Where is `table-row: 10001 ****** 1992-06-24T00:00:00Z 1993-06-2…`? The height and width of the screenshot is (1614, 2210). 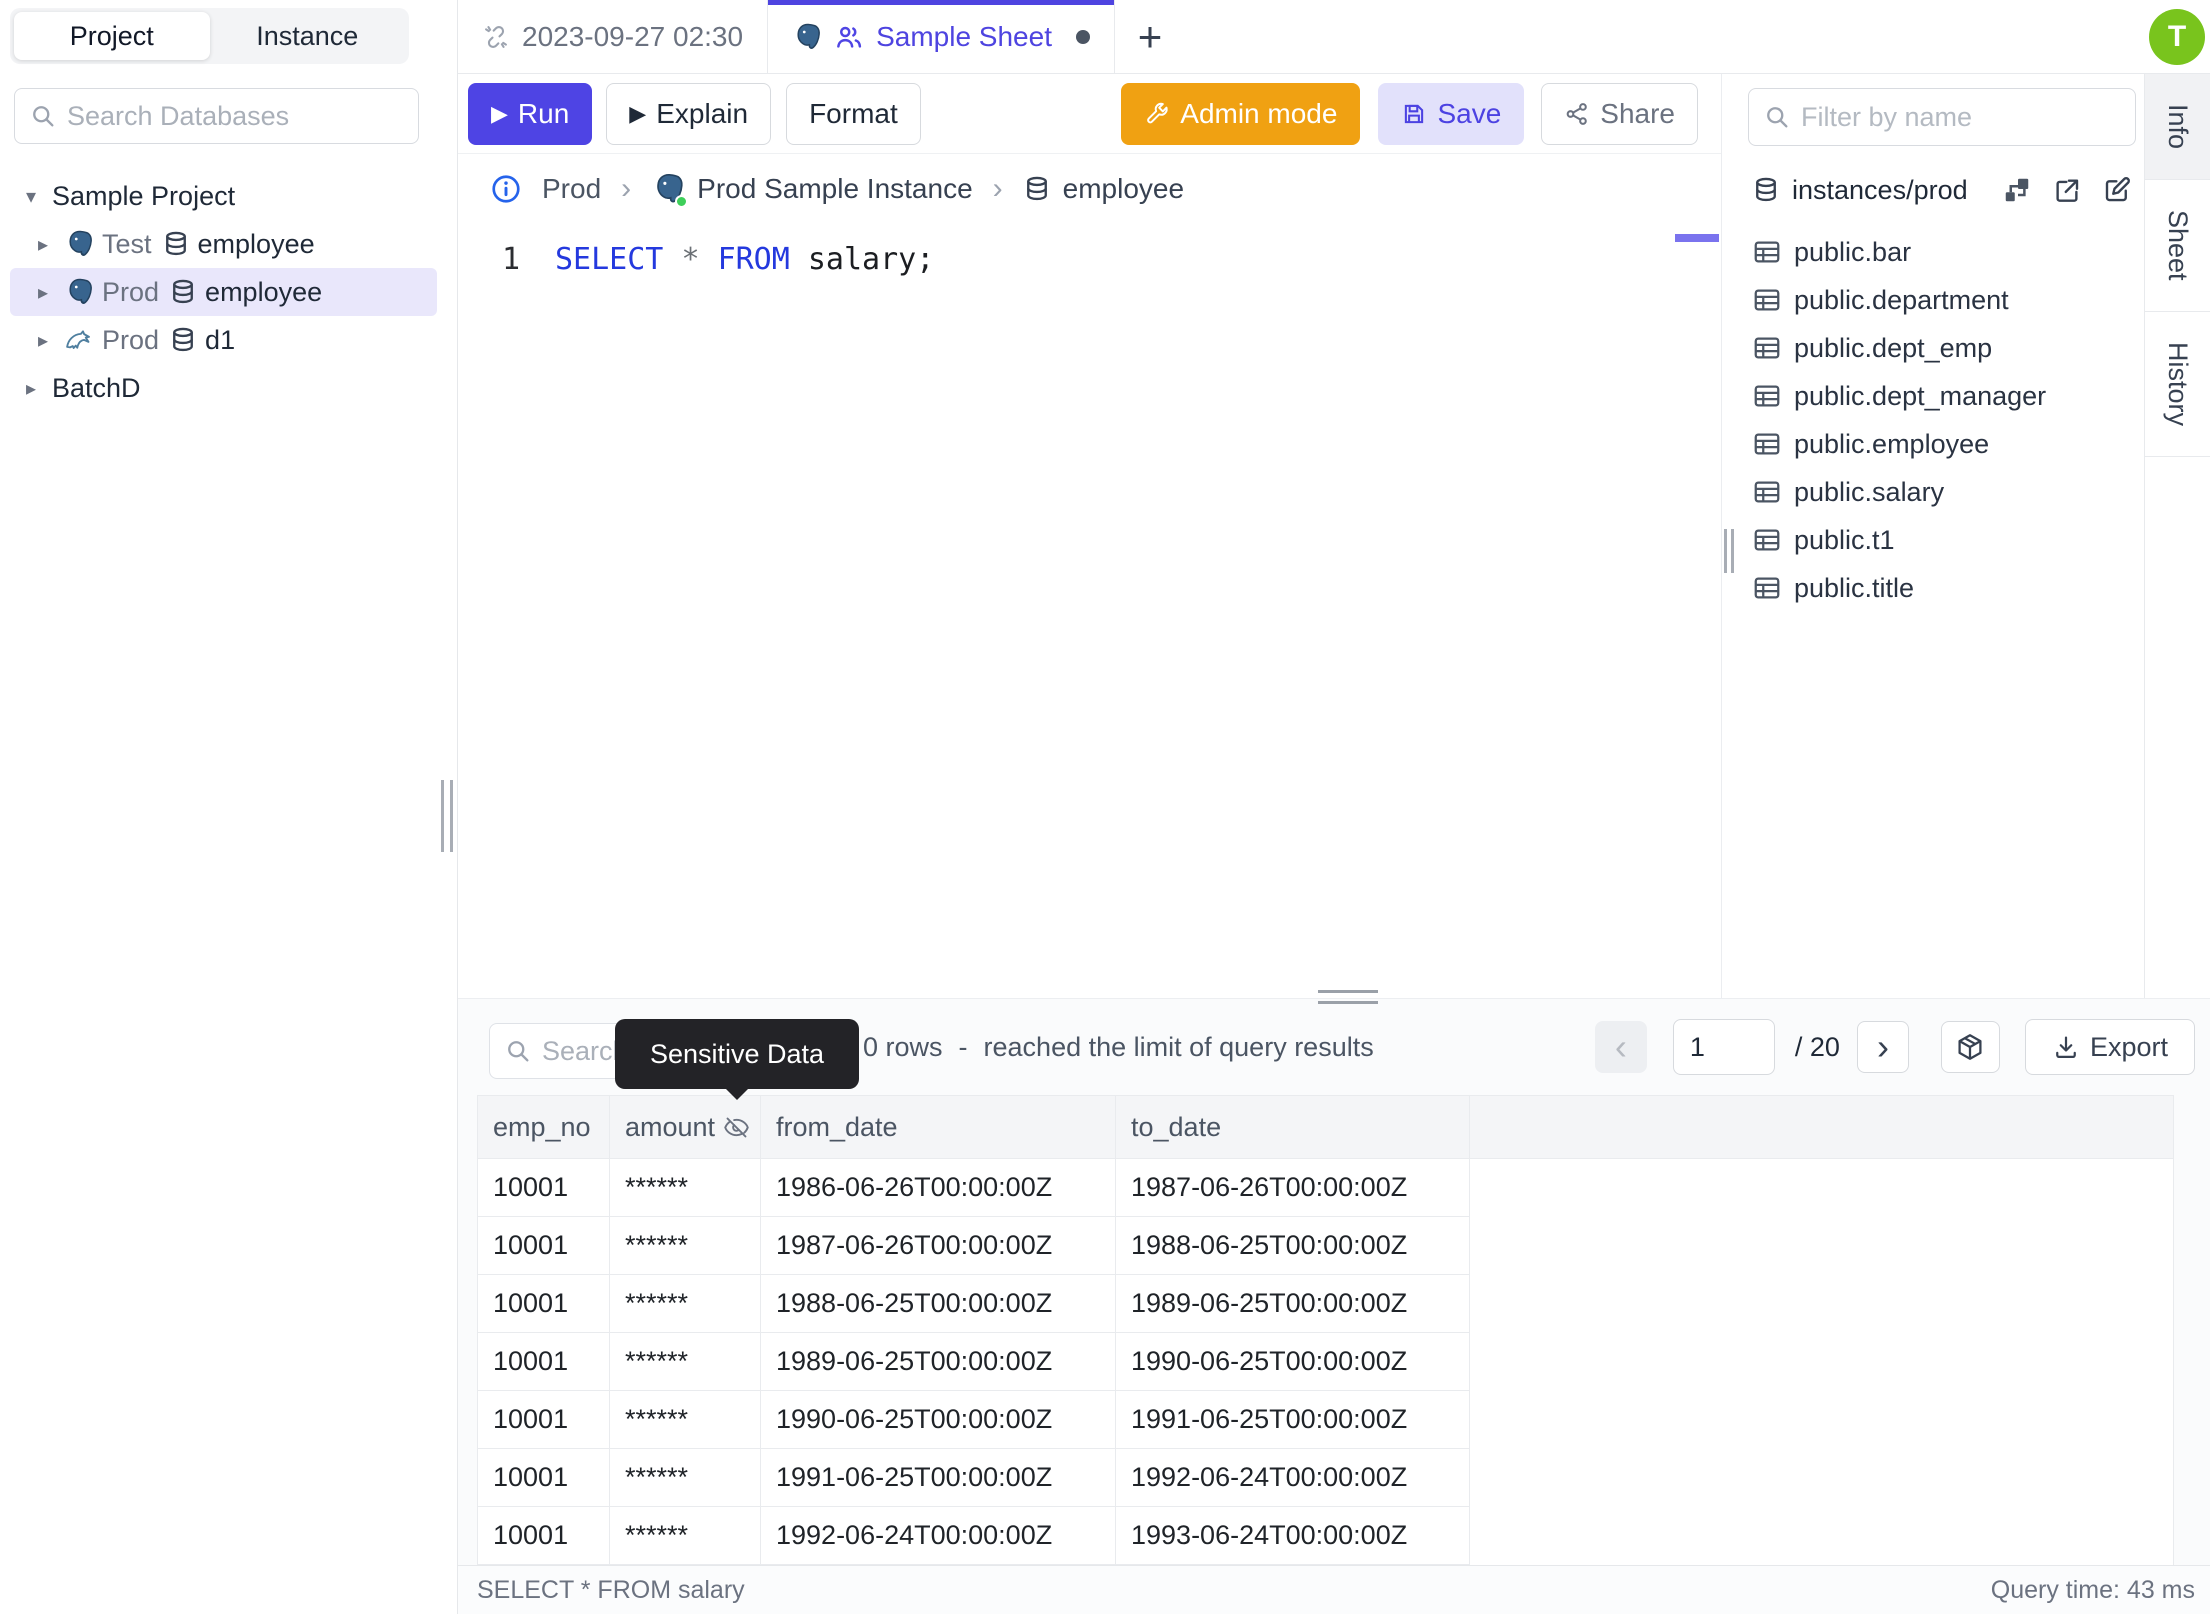 table-row: 10001 ****** 1992-06-24T00:00:00Z 1993-06-2… is located at coordinates (1325, 1536).